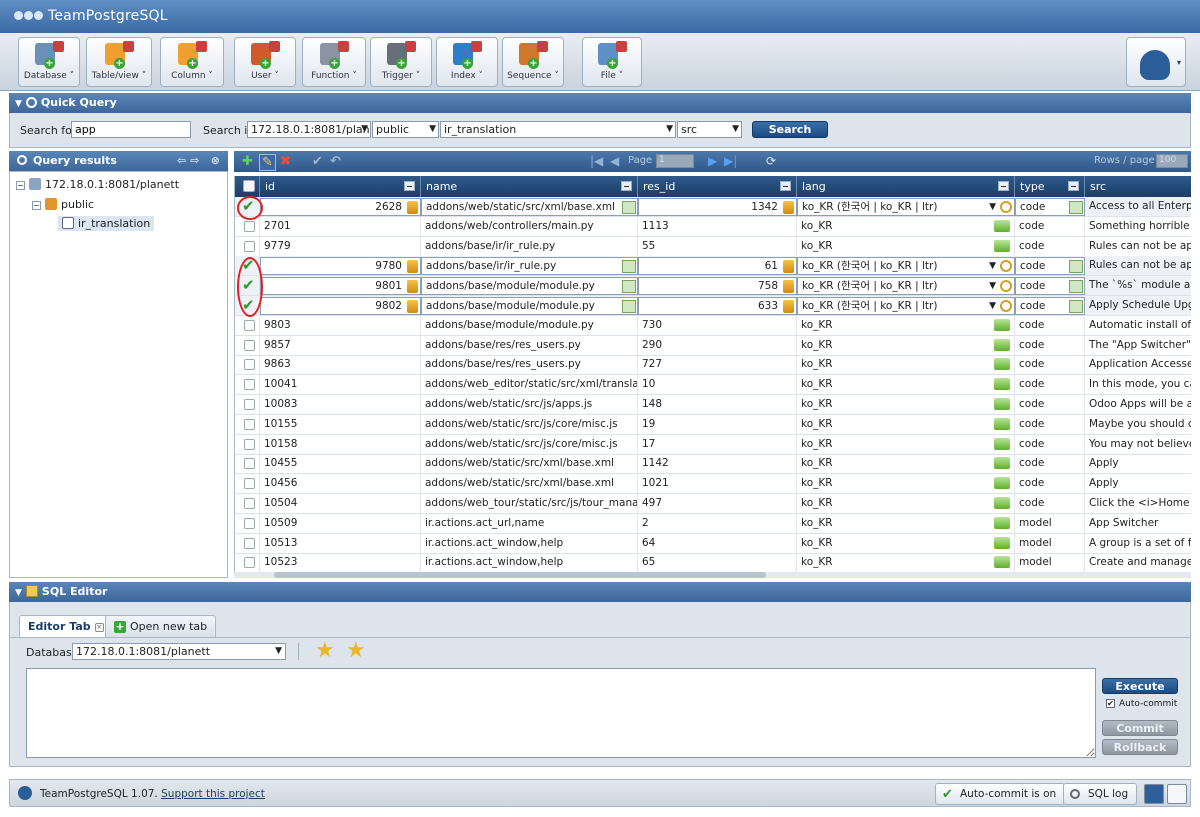 This screenshot has width=1200, height=817. What do you see at coordinates (675, 161) in the screenshot?
I see `page-input: 1` at bounding box center [675, 161].